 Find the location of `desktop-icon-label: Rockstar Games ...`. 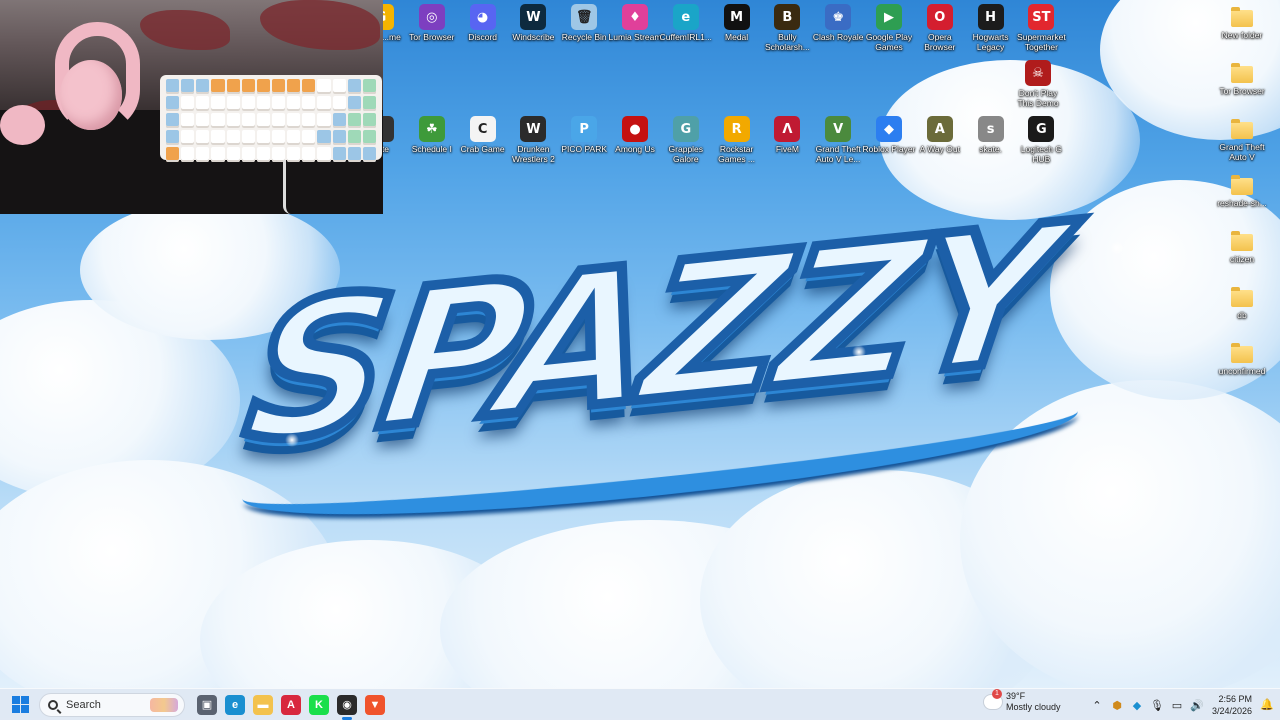

desktop-icon-label: Rockstar Games ... is located at coordinates (737, 154).